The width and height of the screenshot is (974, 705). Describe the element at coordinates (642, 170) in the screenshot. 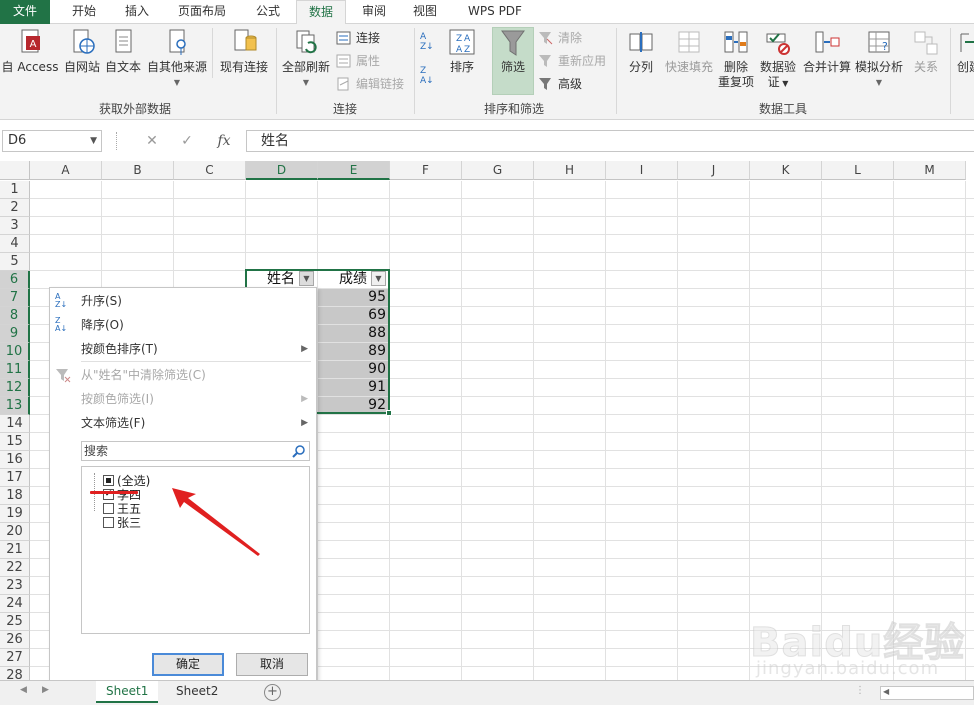

I see `column-header-i: I` at that location.